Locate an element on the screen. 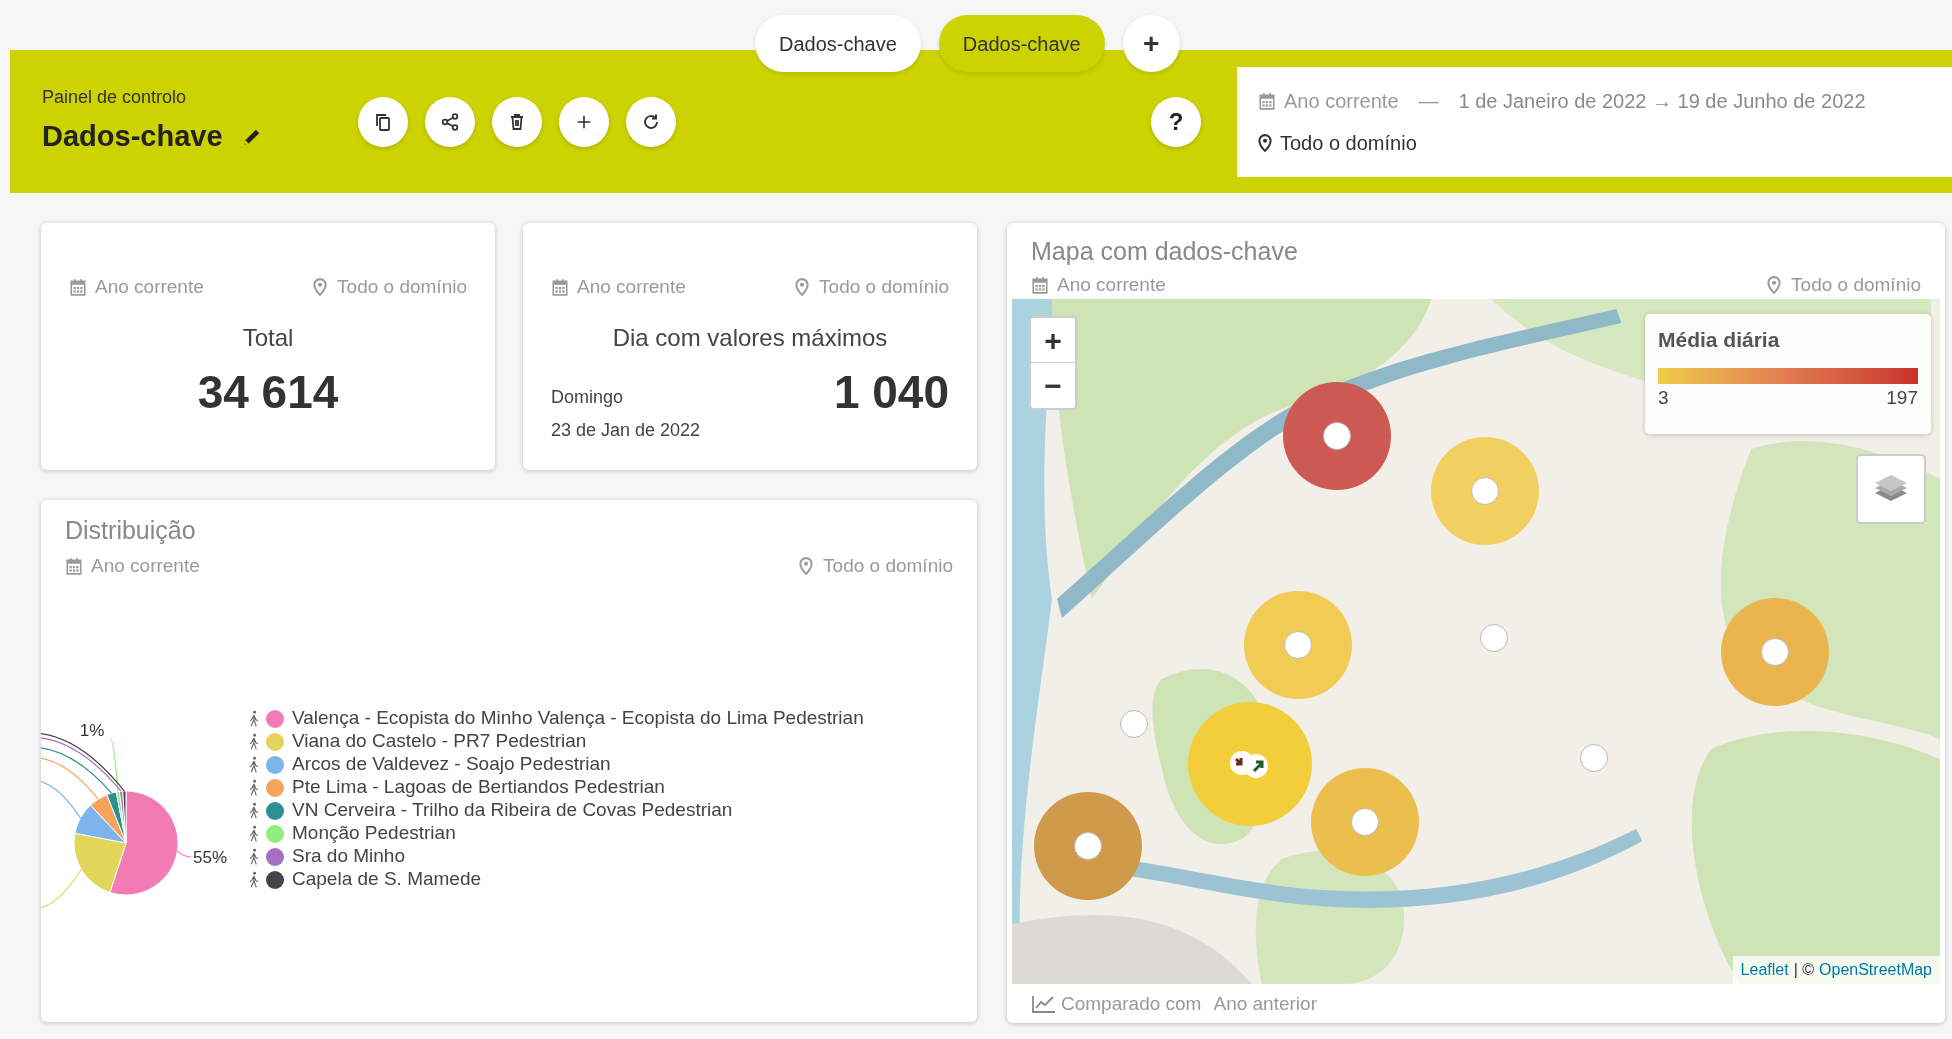 The height and width of the screenshot is (1039, 1952). scale-max: 197 is located at coordinates (1902, 397).